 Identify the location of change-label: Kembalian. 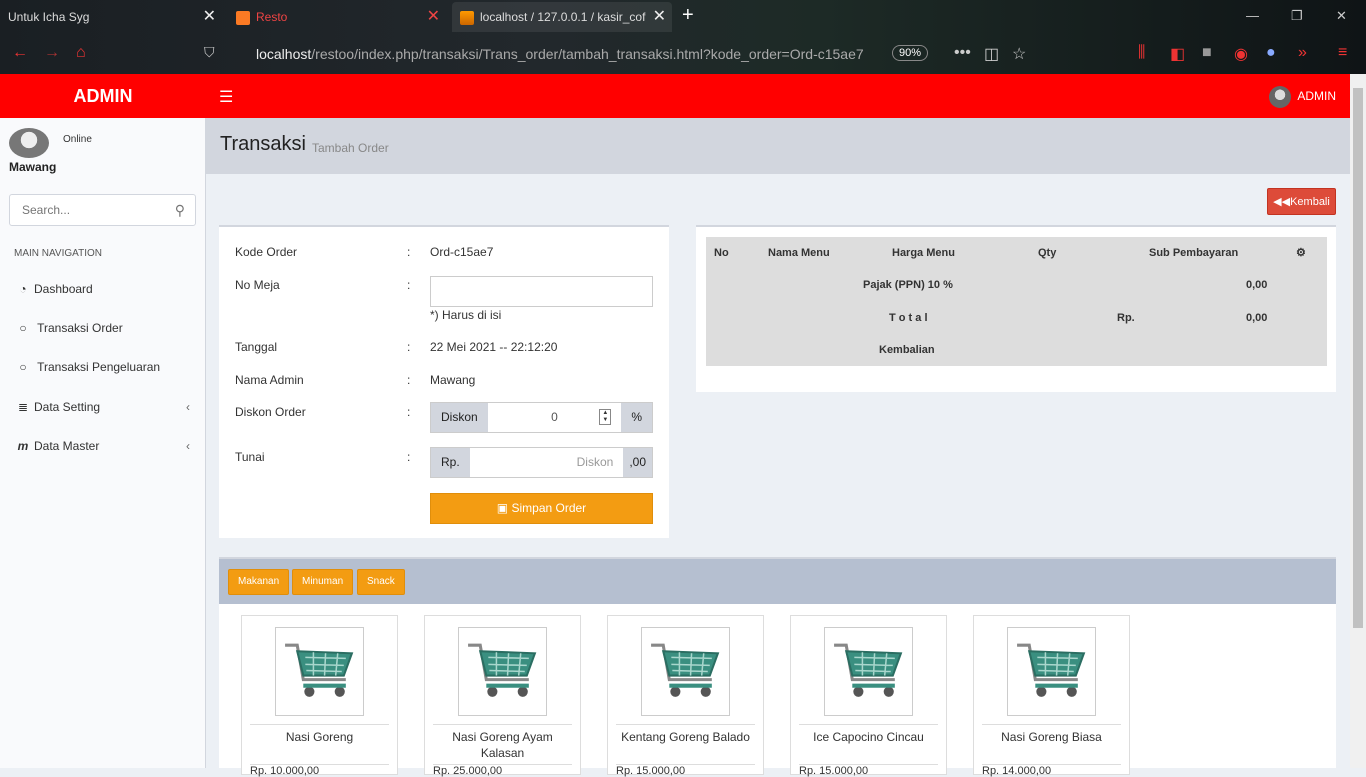
(907, 350).